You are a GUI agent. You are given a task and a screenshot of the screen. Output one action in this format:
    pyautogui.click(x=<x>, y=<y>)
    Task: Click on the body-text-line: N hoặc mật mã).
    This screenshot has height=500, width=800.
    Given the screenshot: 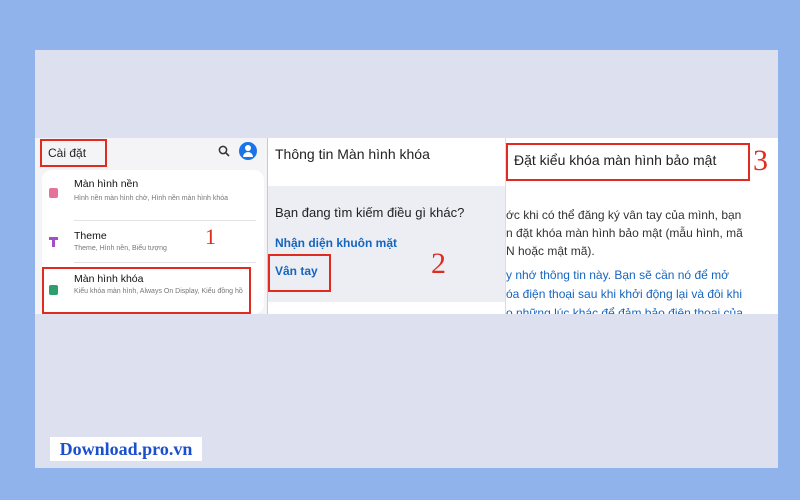 What is the action you would take?
    pyautogui.click(x=550, y=251)
    